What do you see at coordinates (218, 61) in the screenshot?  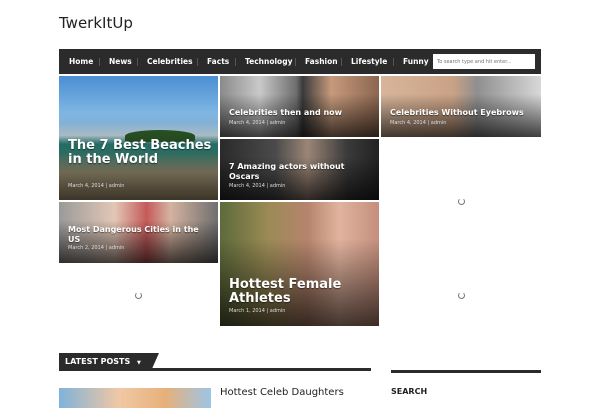 I see `nav-item-facts: Facts` at bounding box center [218, 61].